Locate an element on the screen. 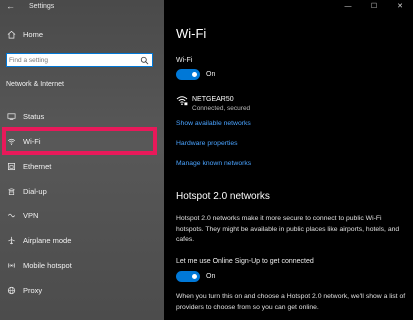 The width and height of the screenshot is (413, 320). status-icon is located at coordinates (11, 116).